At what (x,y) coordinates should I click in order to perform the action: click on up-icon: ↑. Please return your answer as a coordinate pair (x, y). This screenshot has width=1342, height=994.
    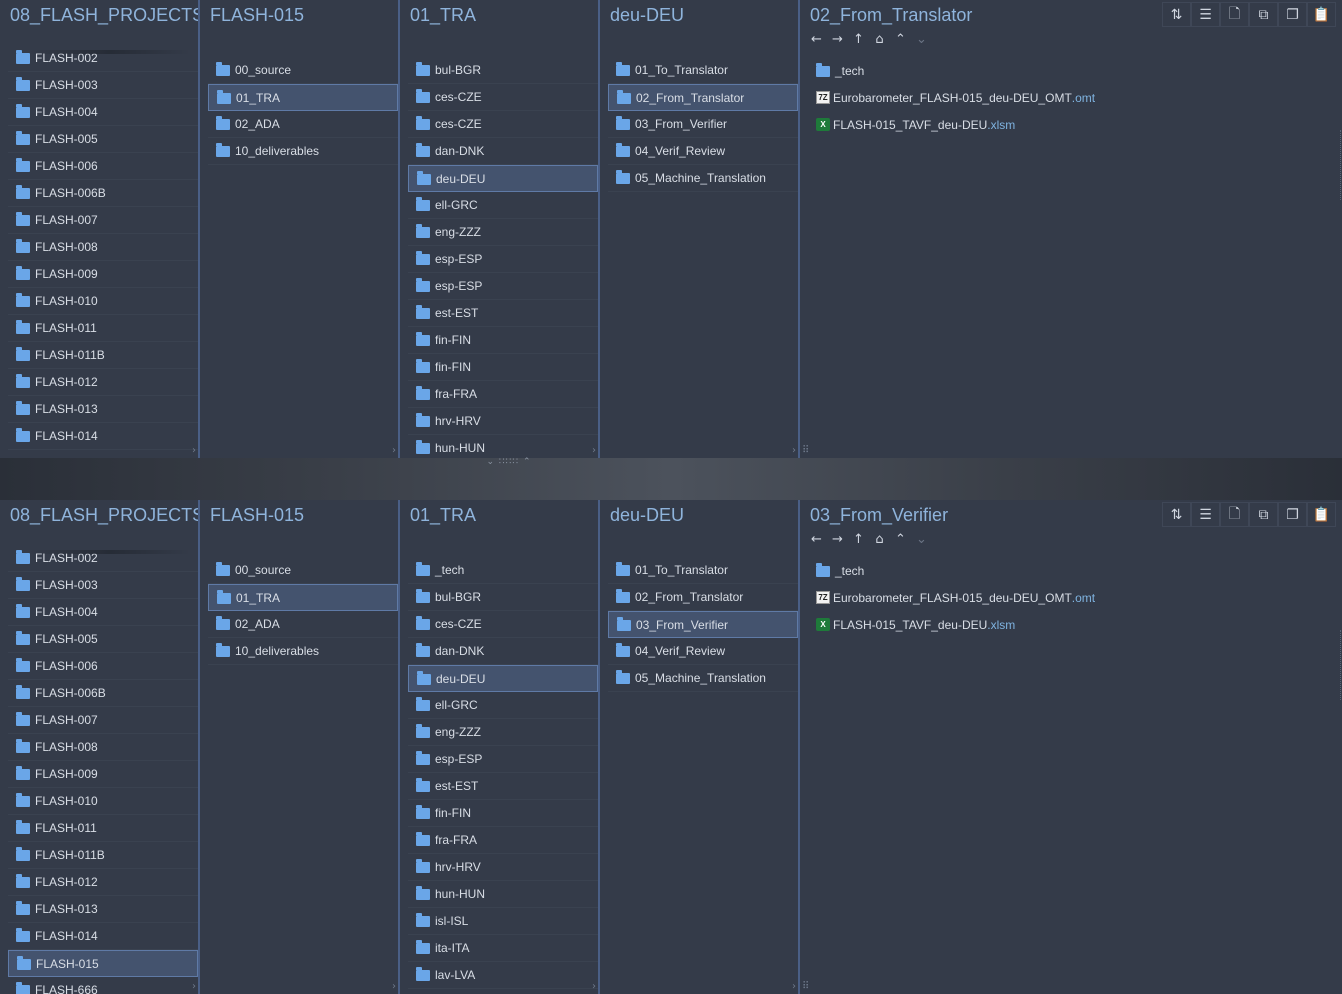
    Looking at the image, I should click on (858, 539).